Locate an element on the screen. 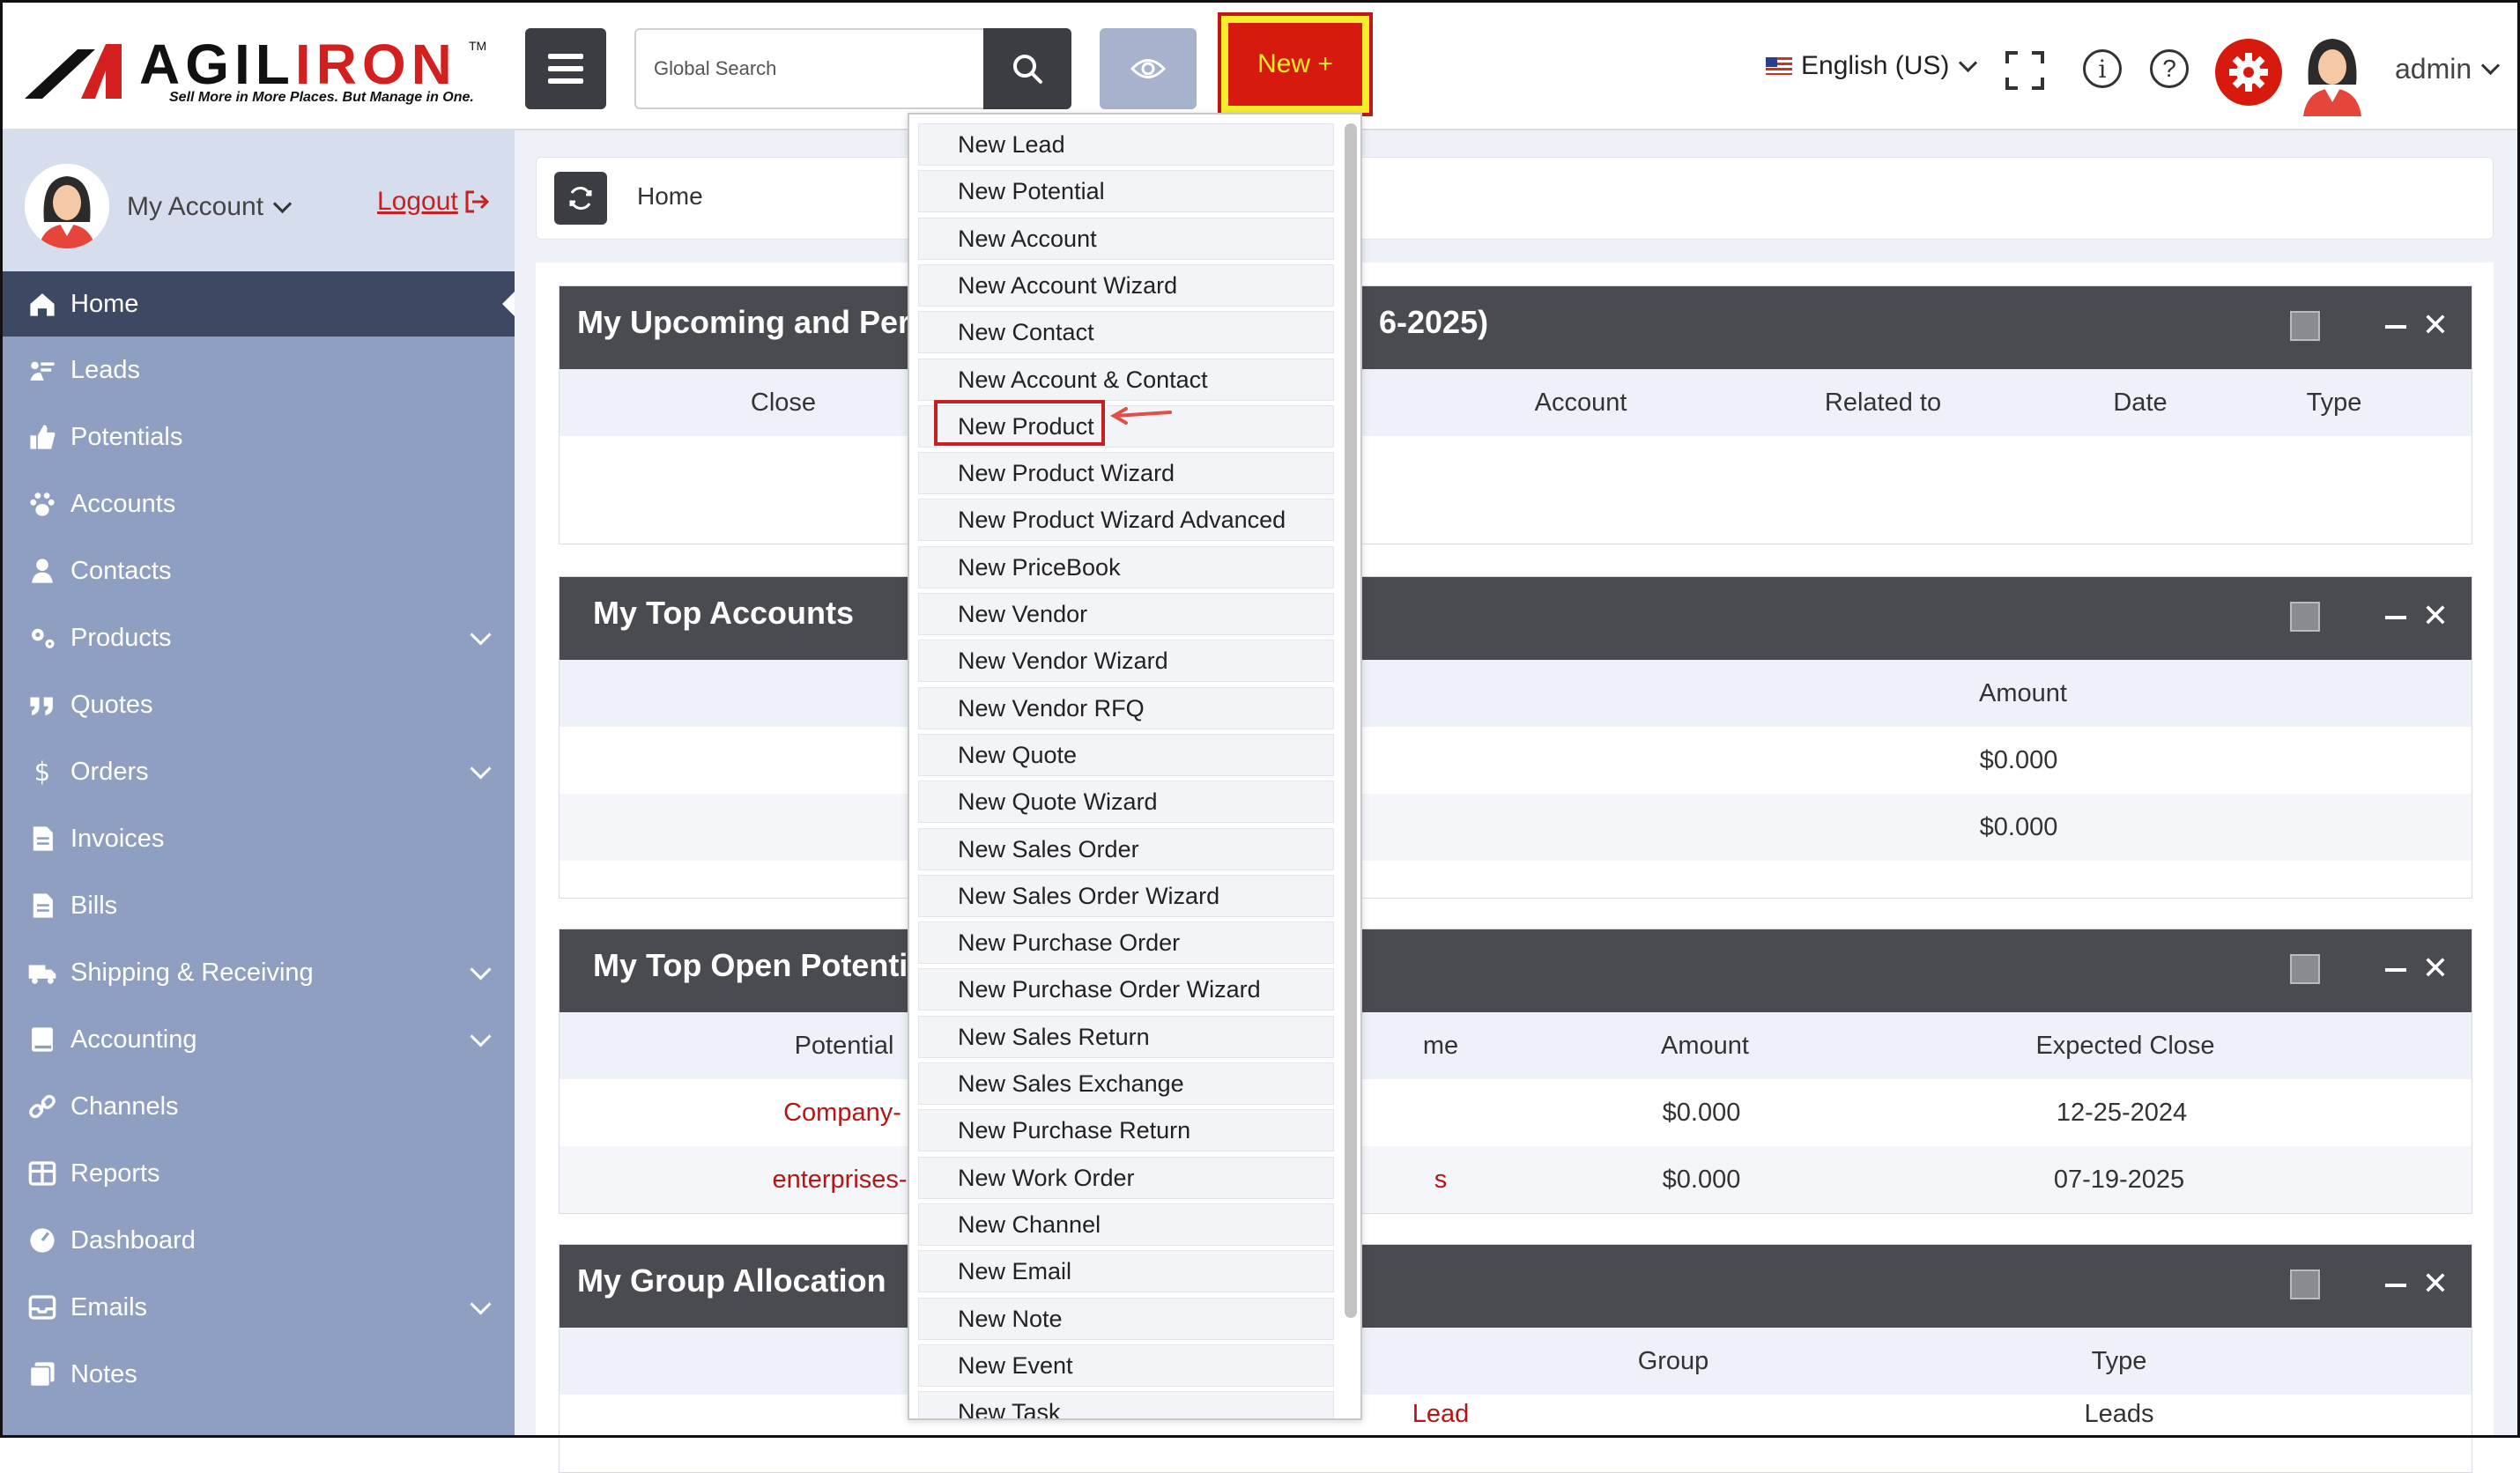  sidebar-item-dashboard: Dashboard is located at coordinates (257, 1240).